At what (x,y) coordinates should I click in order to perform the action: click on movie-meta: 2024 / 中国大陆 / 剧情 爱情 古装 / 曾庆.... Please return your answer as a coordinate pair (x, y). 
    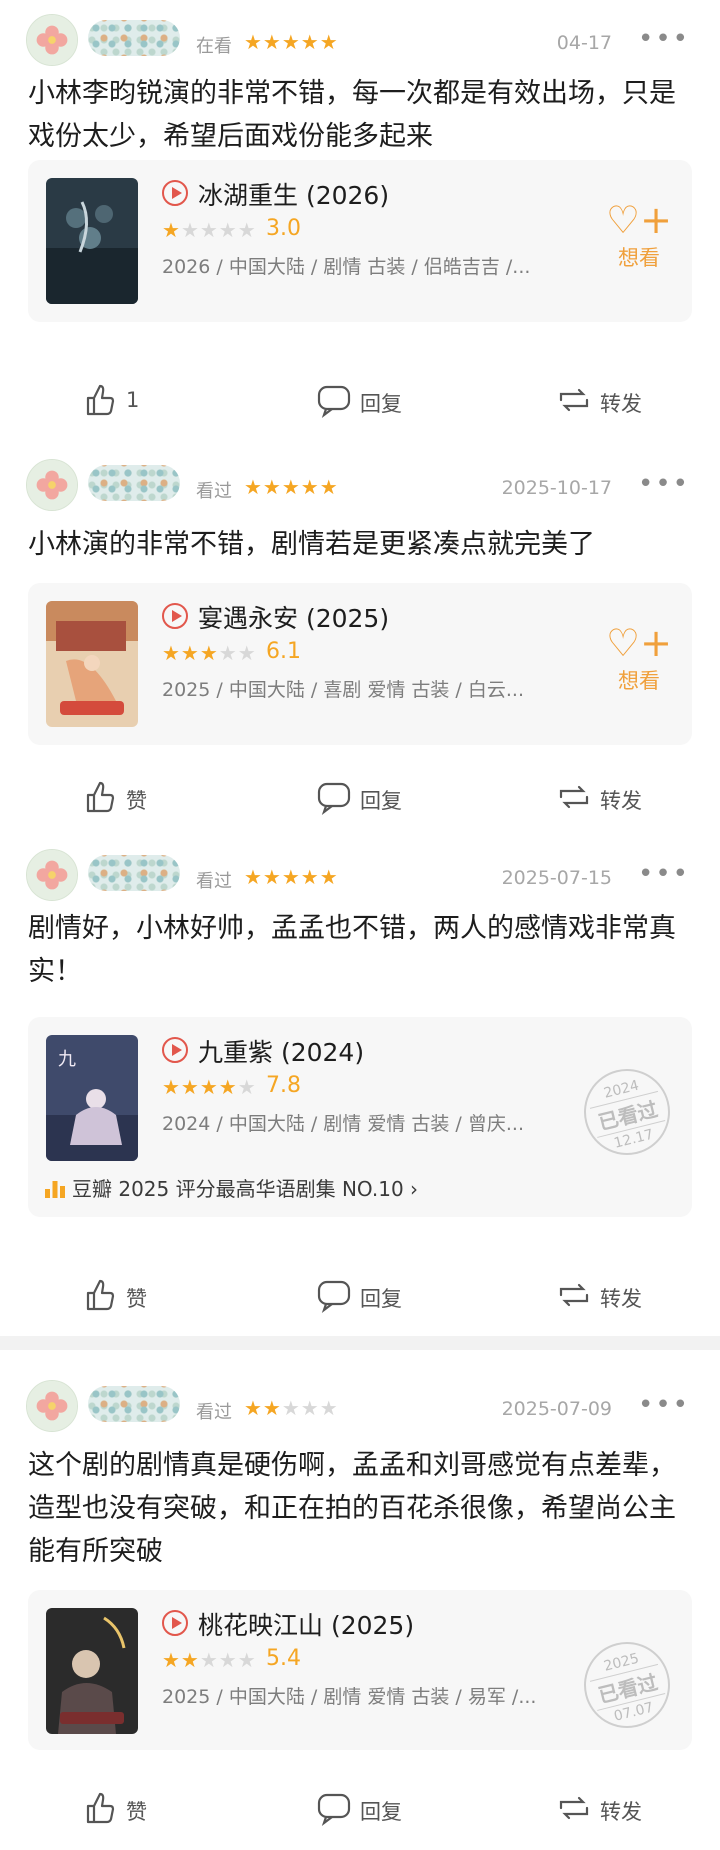
    Looking at the image, I should click on (343, 1124).